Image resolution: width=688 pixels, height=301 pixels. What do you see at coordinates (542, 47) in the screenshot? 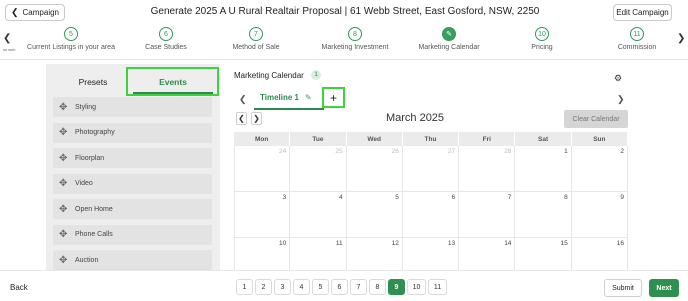
I see `step-label: Pricing` at bounding box center [542, 47].